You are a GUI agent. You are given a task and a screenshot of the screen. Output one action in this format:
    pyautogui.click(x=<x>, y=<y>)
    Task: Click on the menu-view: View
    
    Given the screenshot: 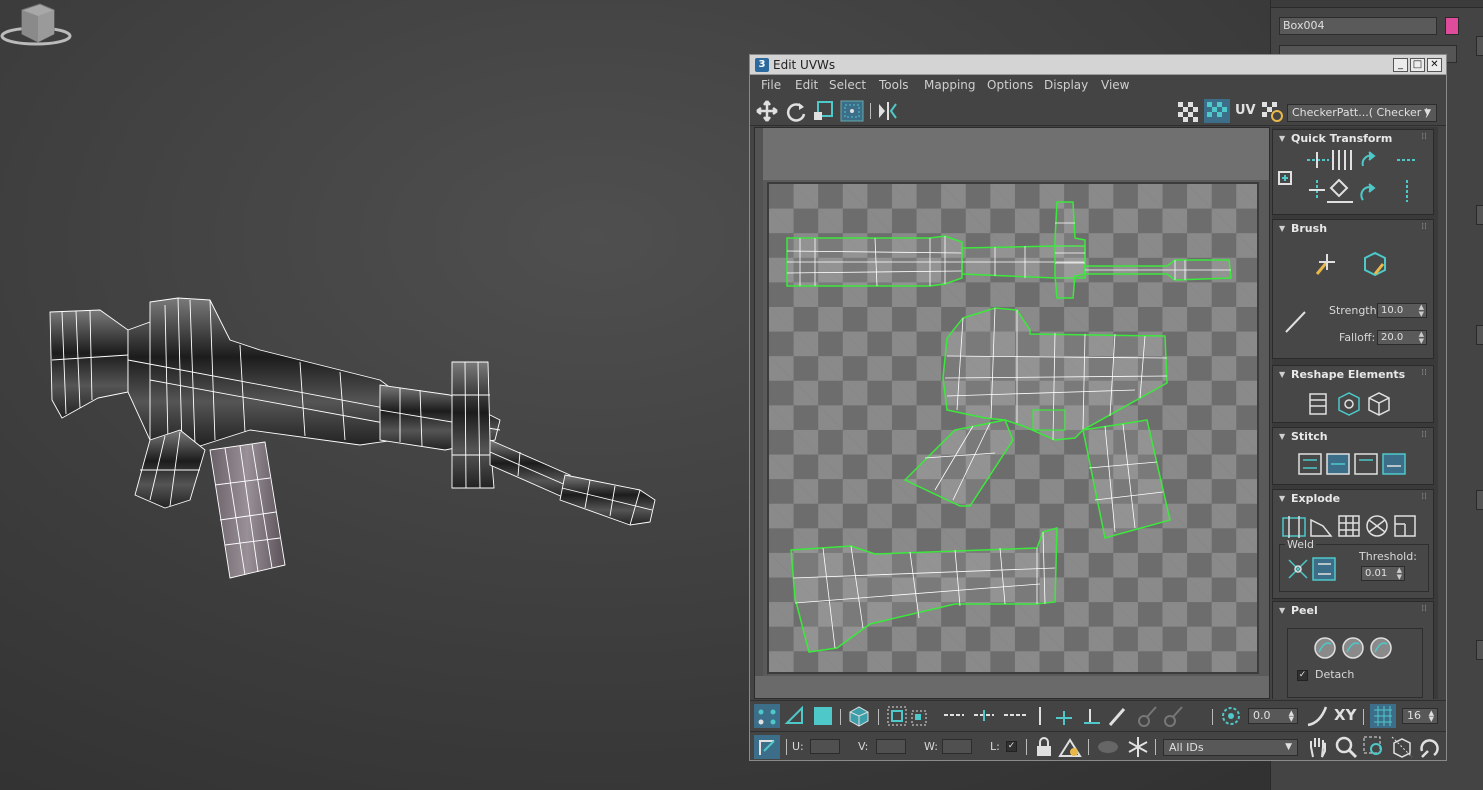 What is the action you would take?
    pyautogui.click(x=1115, y=85)
    